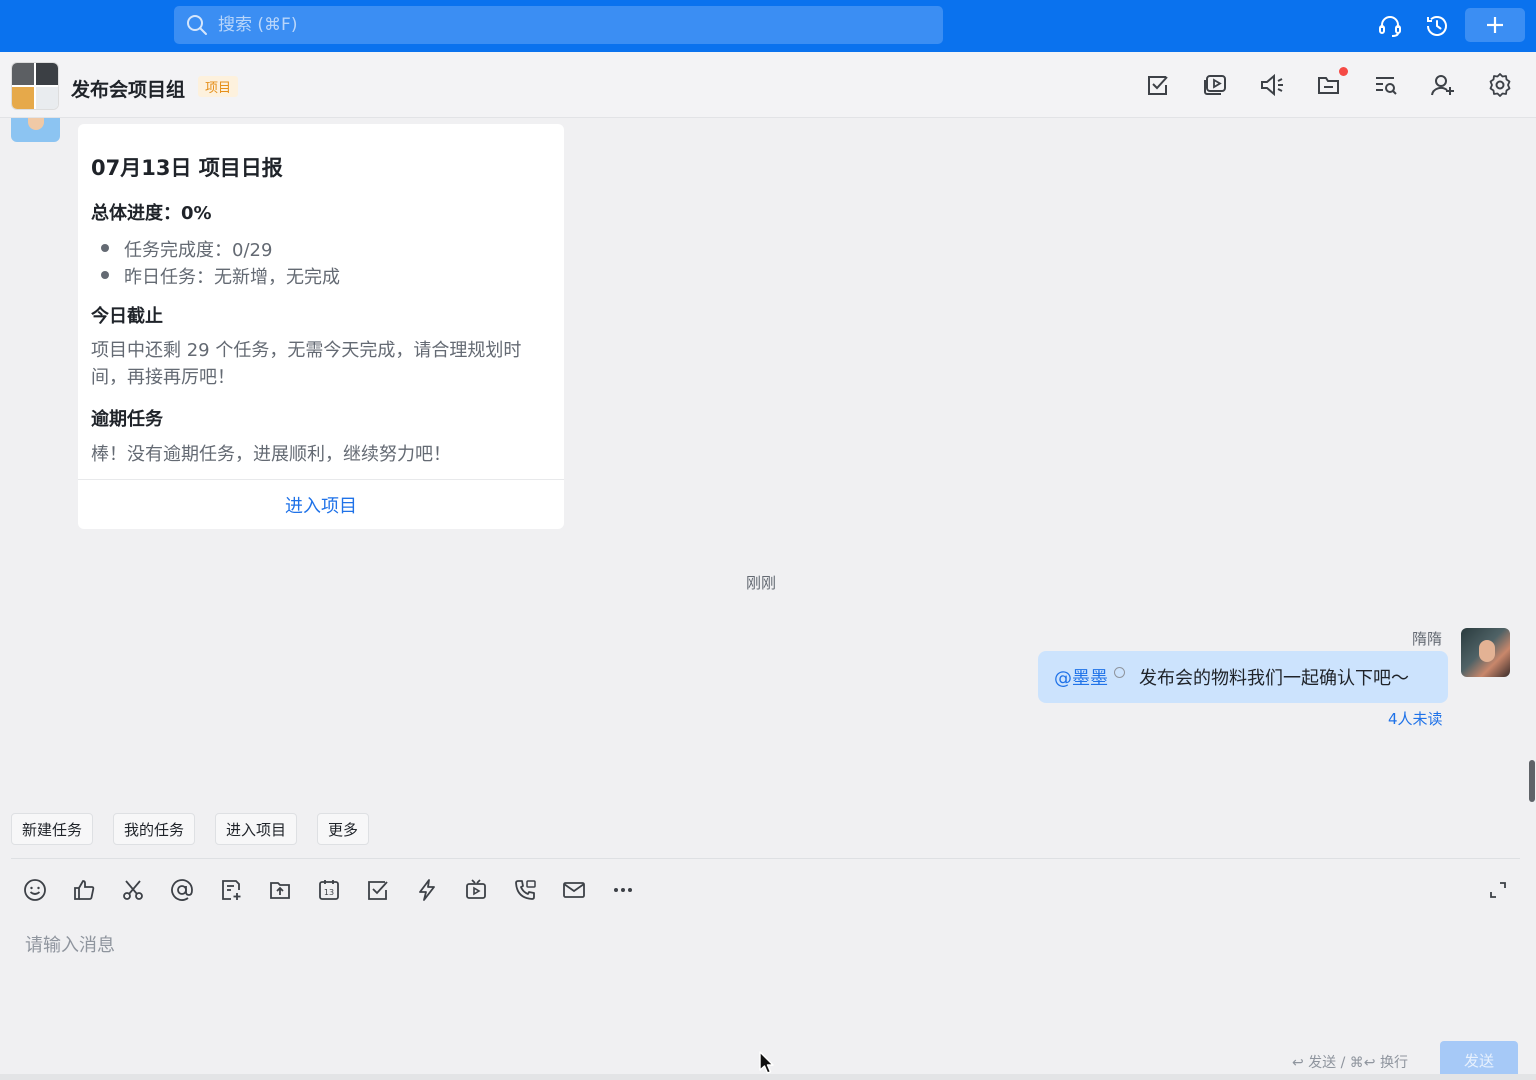 The height and width of the screenshot is (1080, 1536). What do you see at coordinates (35, 130) in the screenshot?
I see `bot-avatar` at bounding box center [35, 130].